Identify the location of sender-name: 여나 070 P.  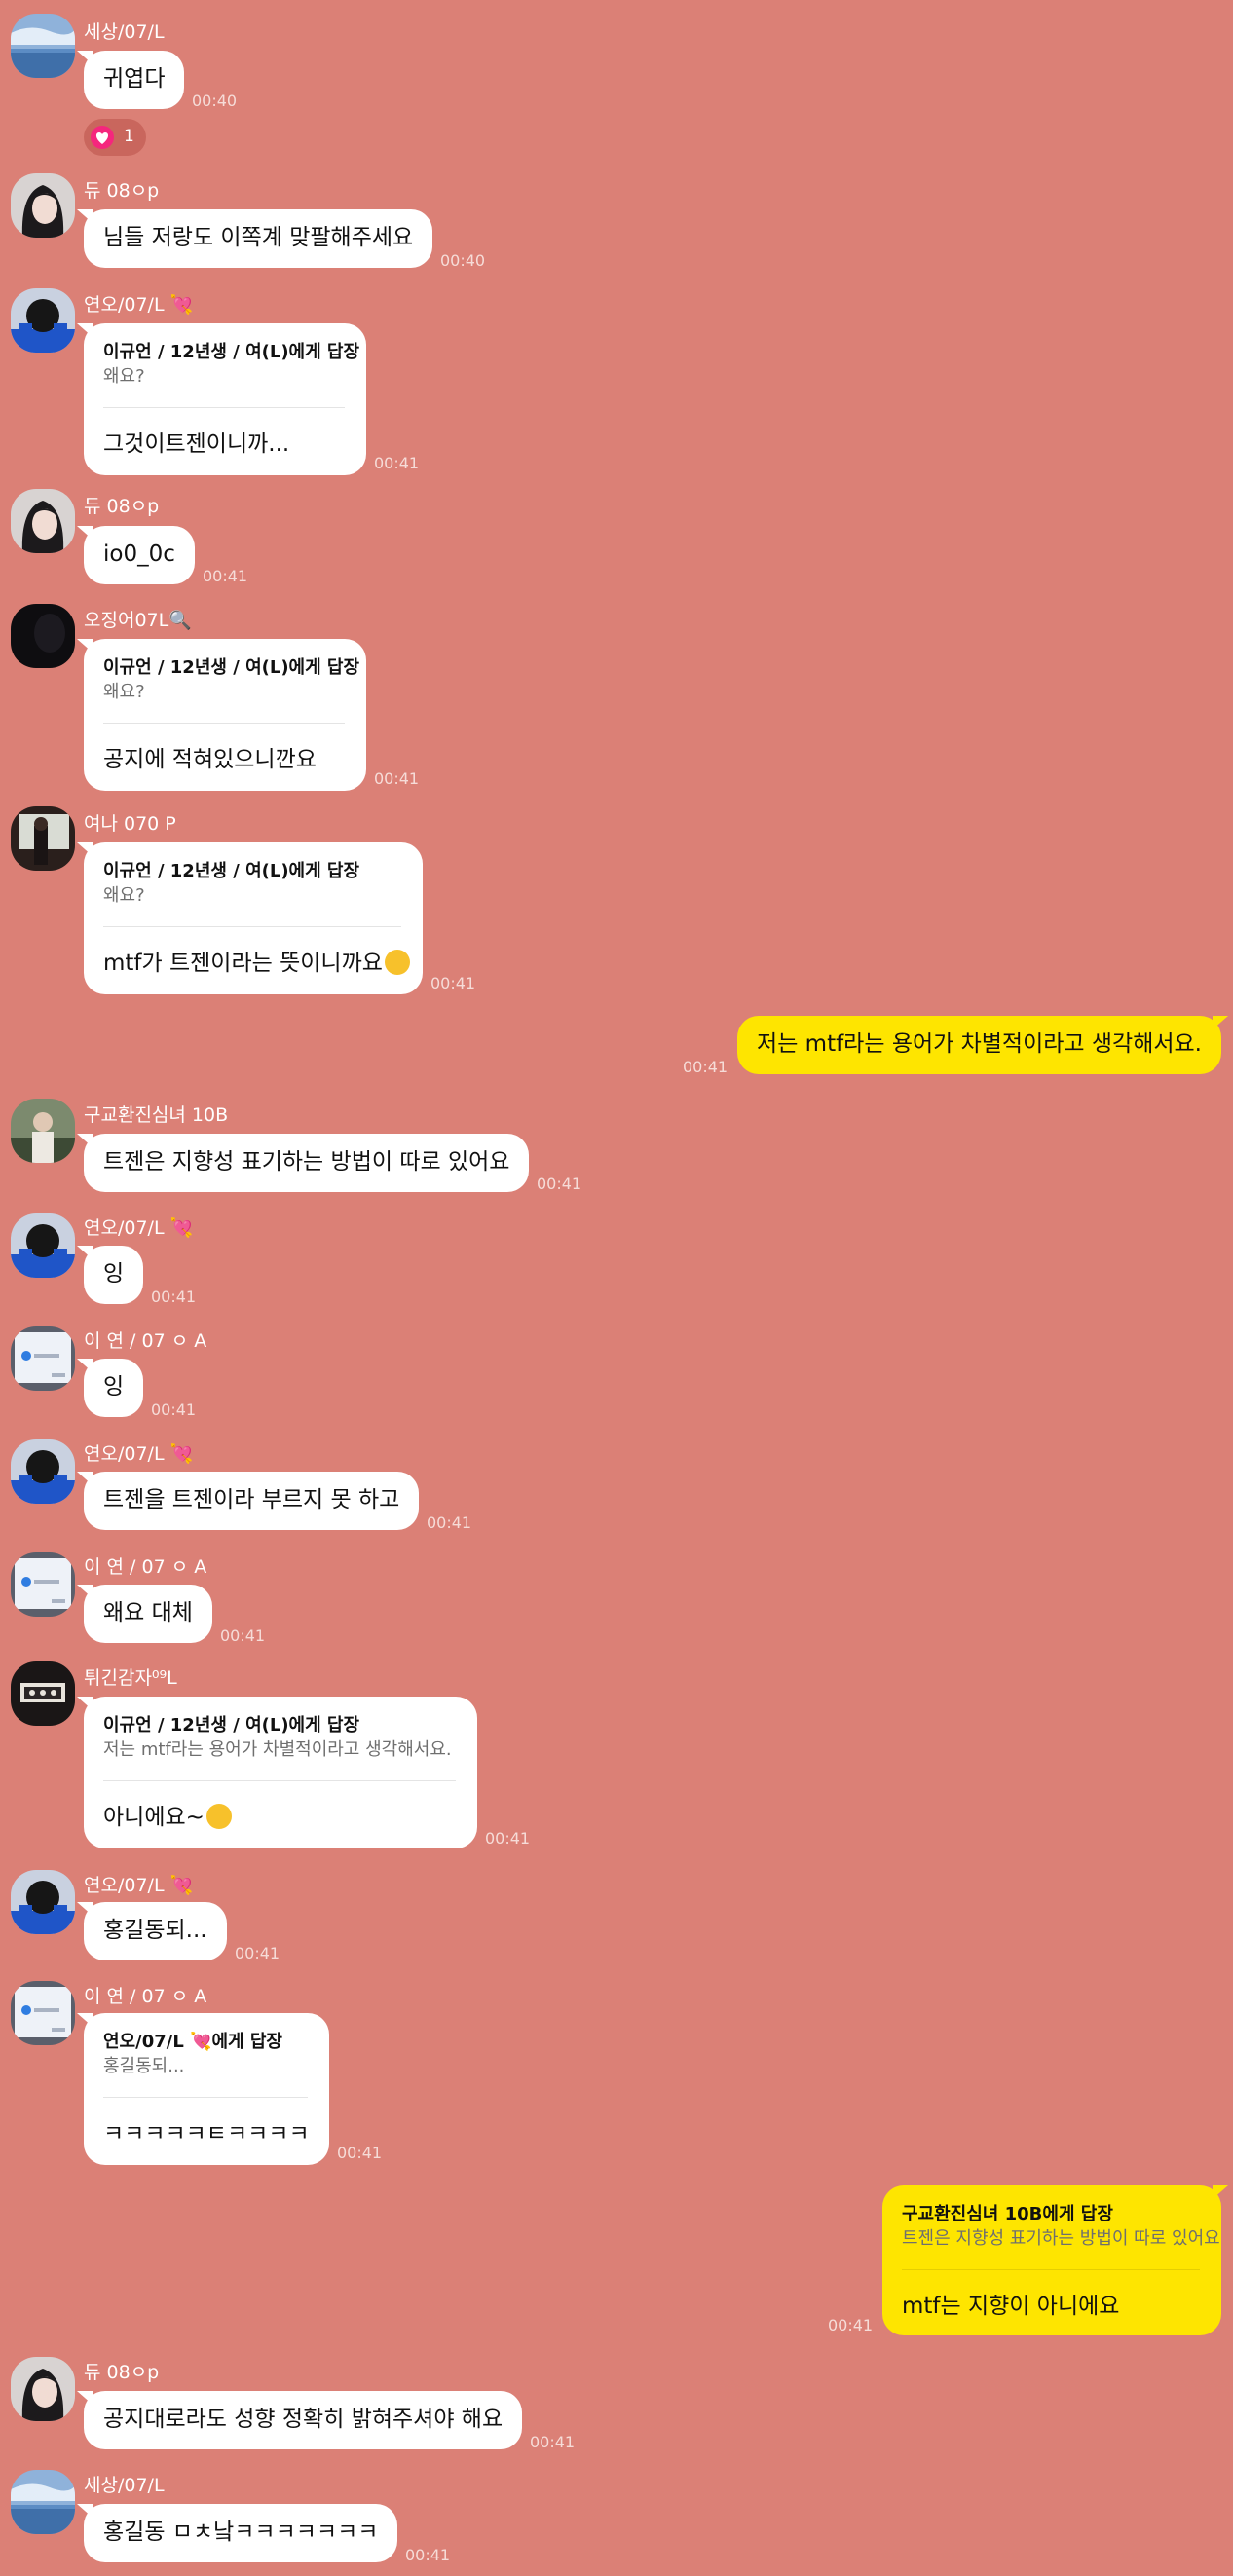
(130, 824).